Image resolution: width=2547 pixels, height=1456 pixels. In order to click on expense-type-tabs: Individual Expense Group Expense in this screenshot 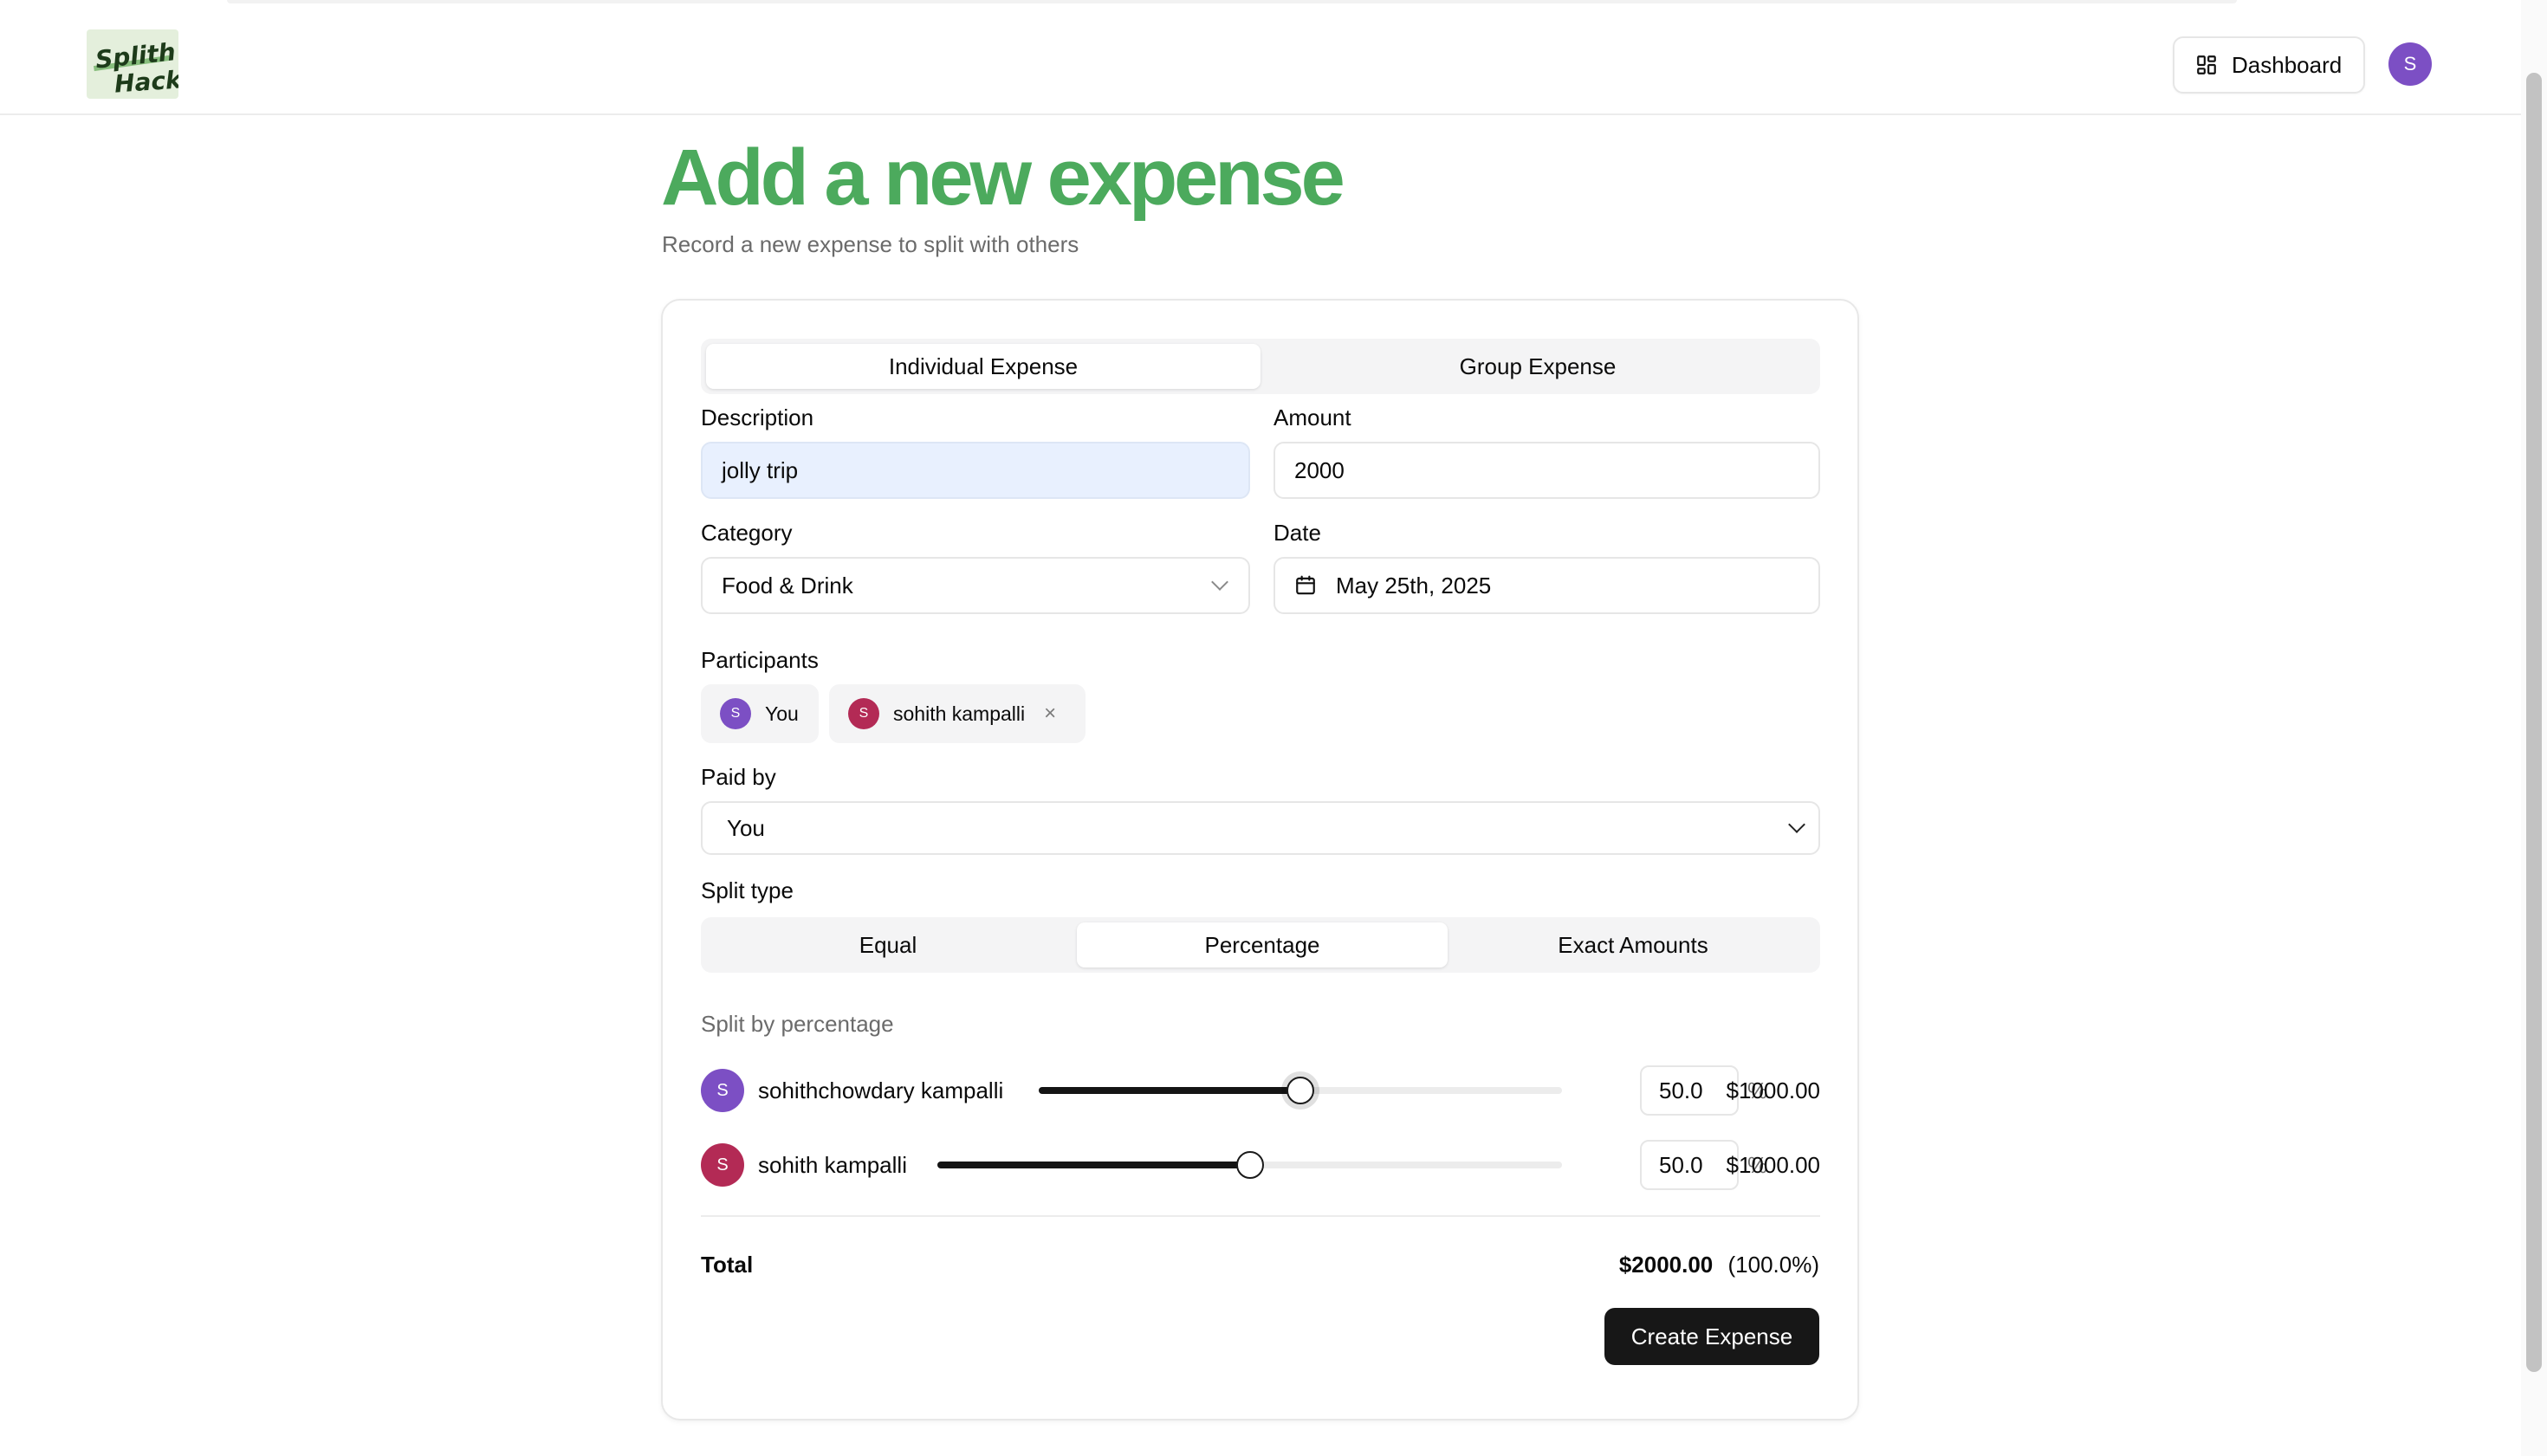, I will do `click(1260, 366)`.